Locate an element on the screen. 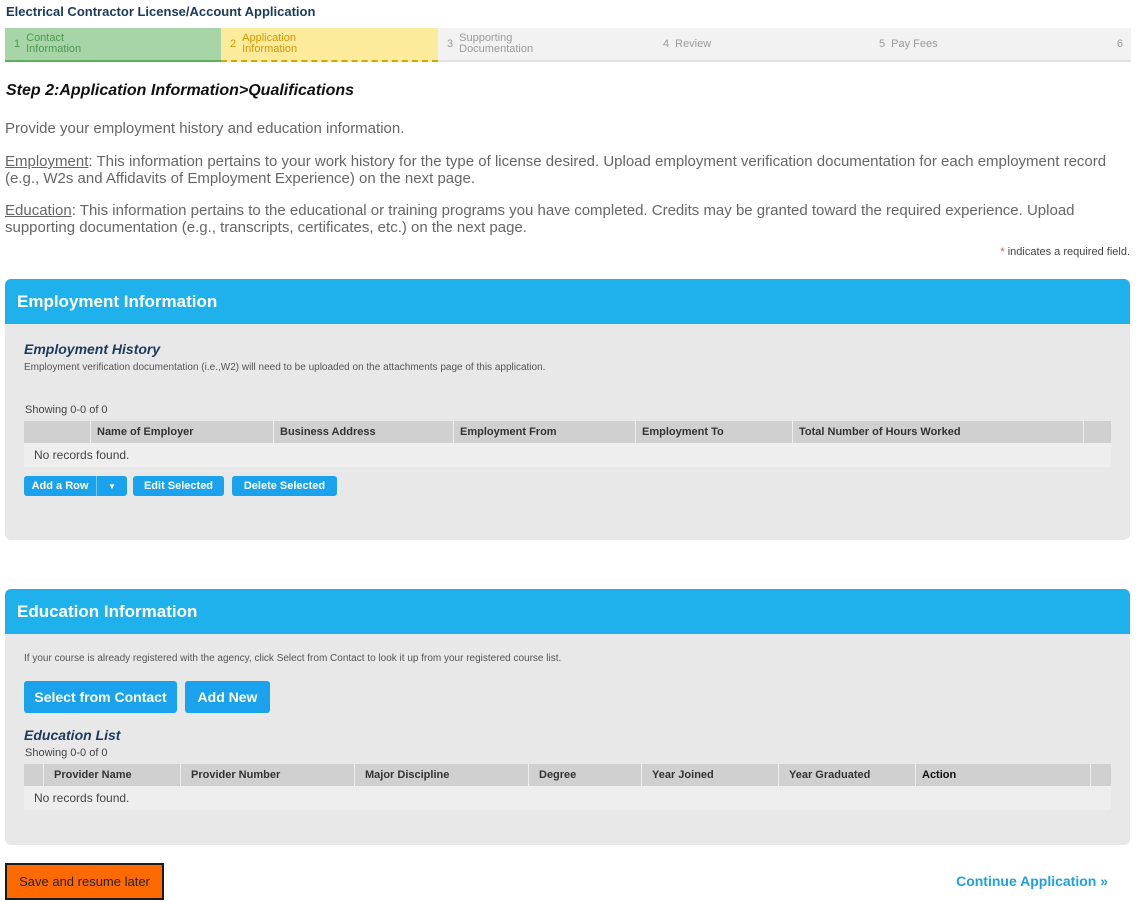  step-number: 1 is located at coordinates (17, 44).